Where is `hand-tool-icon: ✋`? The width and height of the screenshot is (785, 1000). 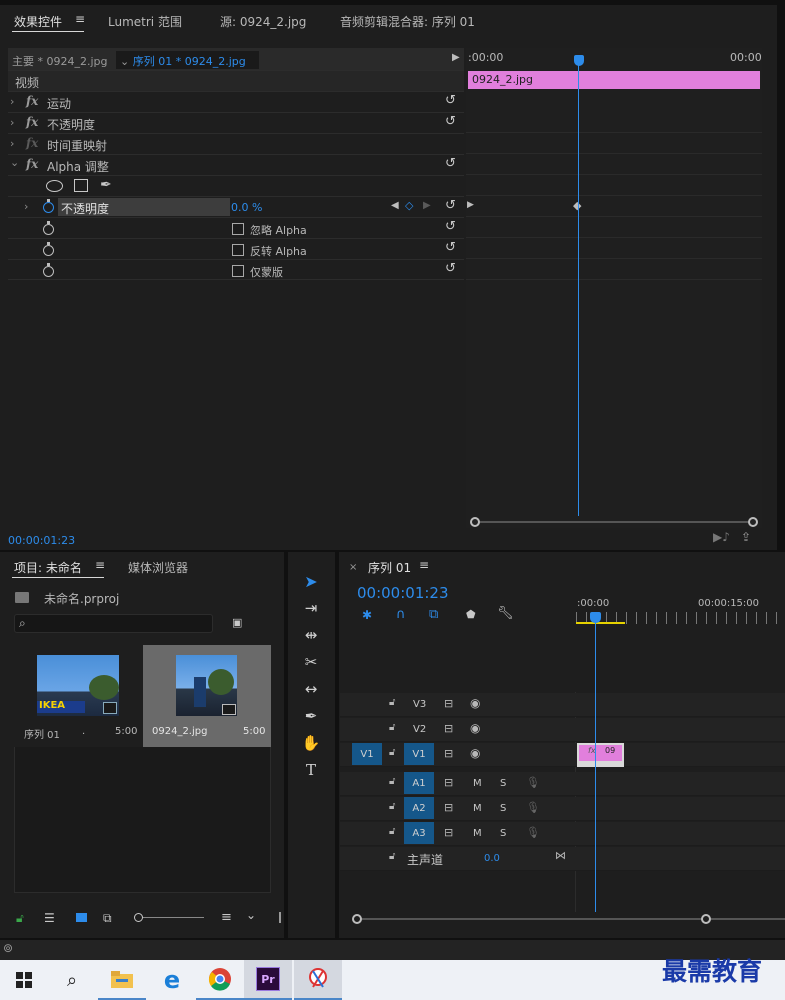
hand-tool-icon: ✋ is located at coordinates (311, 743).